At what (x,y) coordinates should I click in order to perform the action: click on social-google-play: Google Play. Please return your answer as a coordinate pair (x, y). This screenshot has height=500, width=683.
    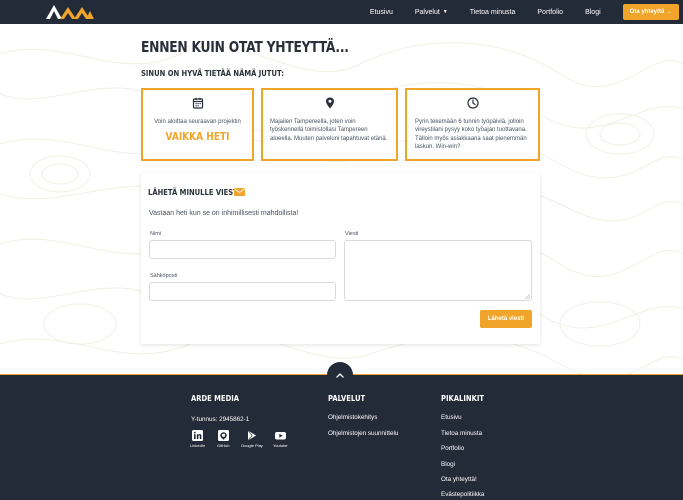
    Looking at the image, I should click on (252, 439).